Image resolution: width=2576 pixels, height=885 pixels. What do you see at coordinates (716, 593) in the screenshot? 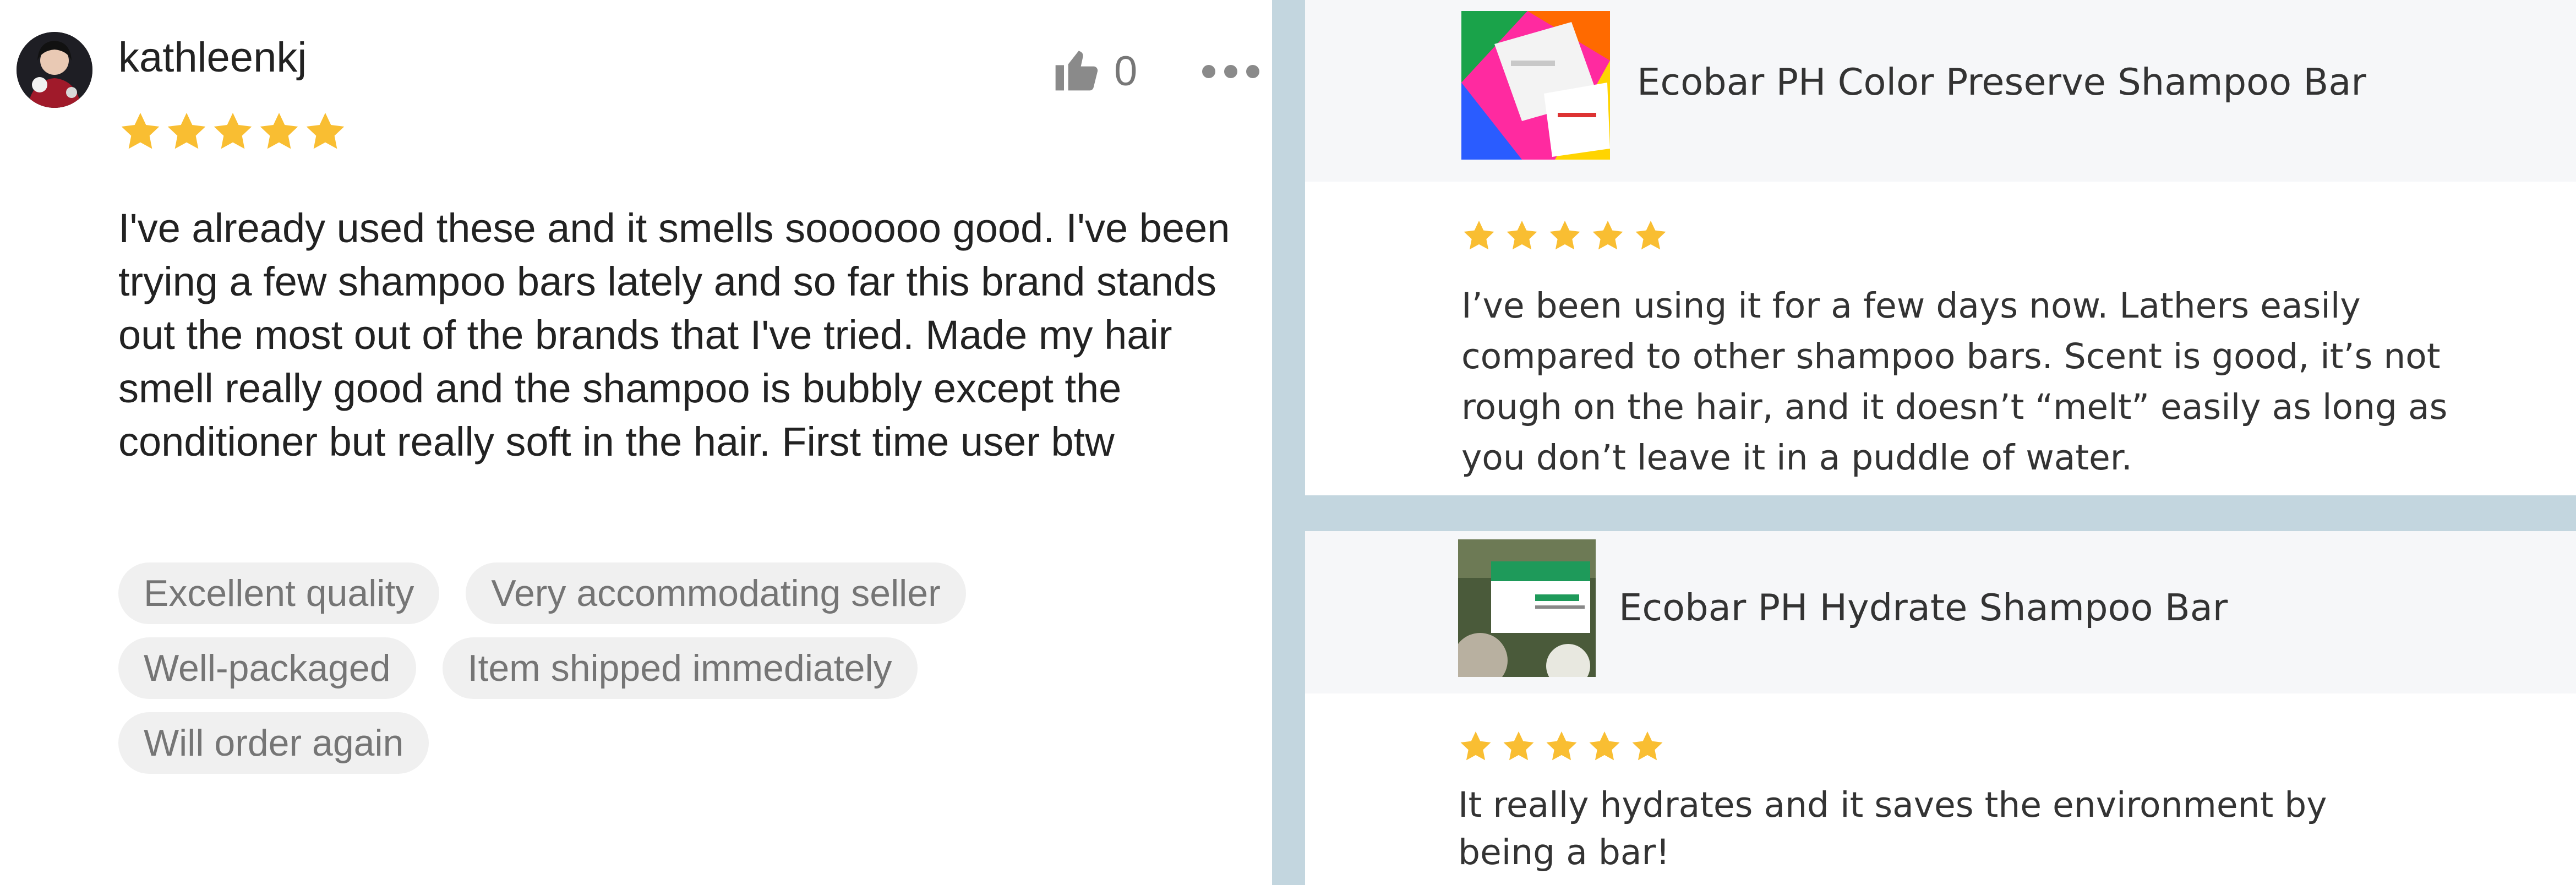
I see `review-tag: Very accommodating seller` at bounding box center [716, 593].